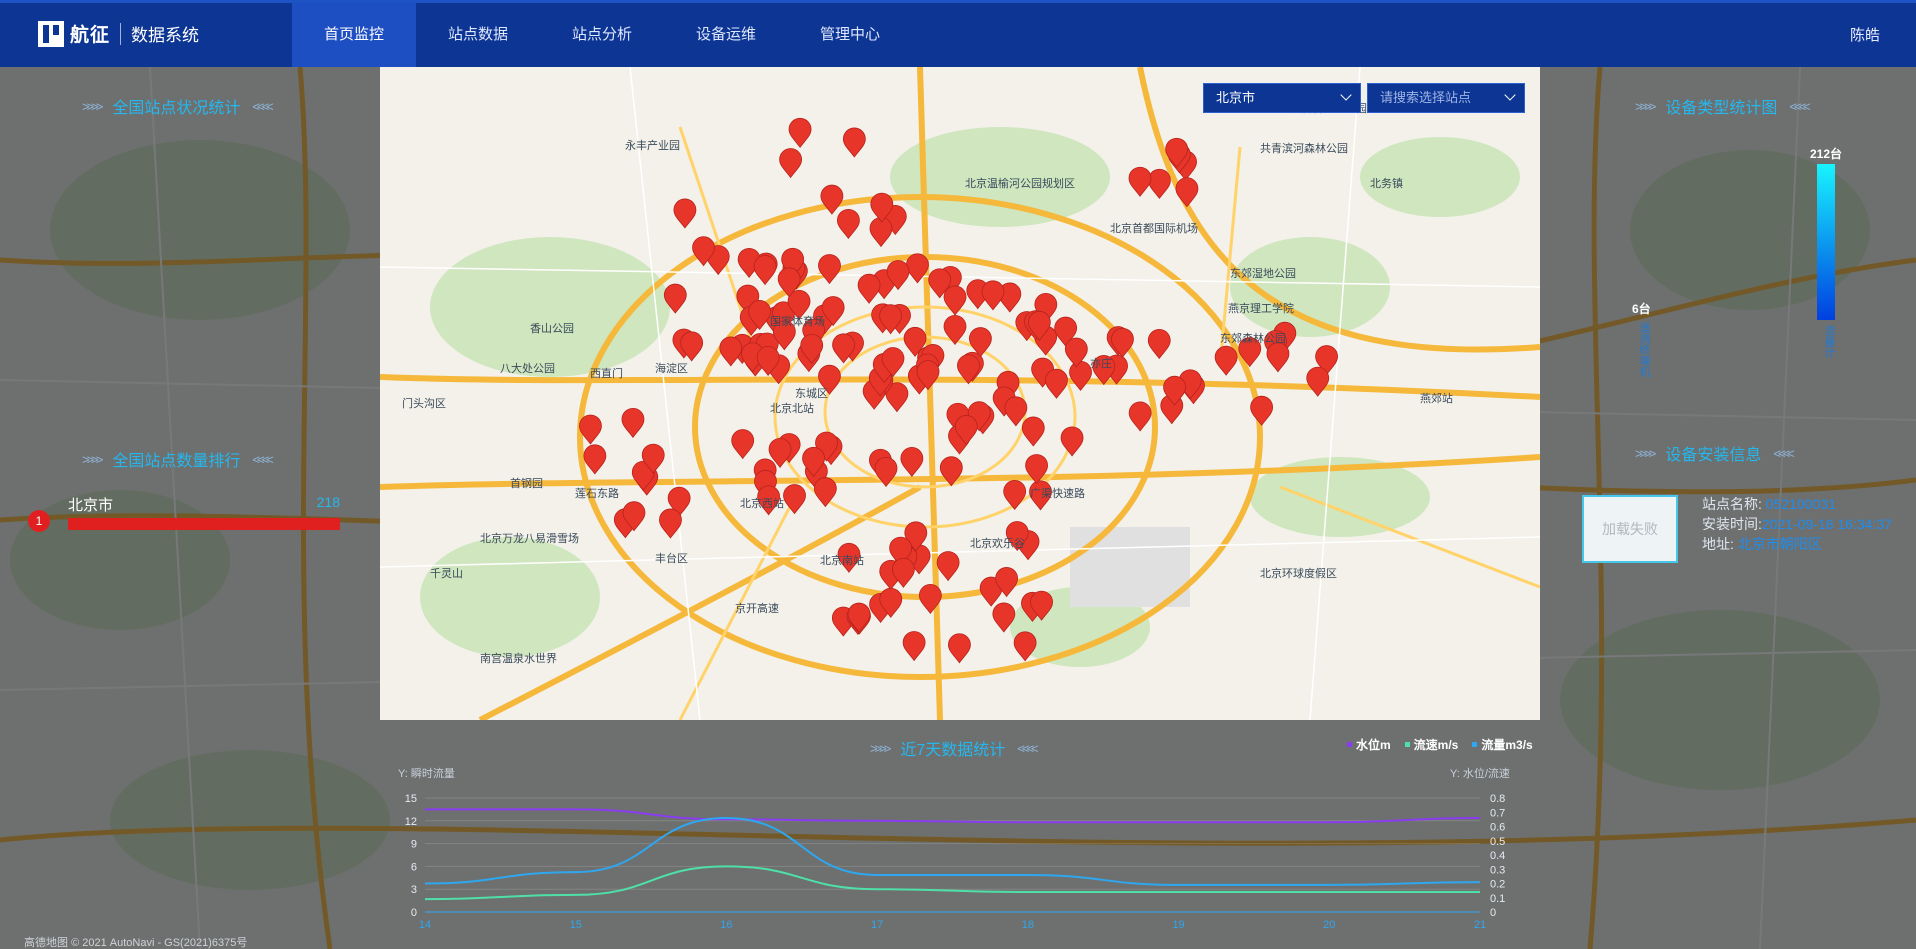  Describe the element at coordinates (165, 35) in the screenshot. I see `system-name: 数据系统` at that location.